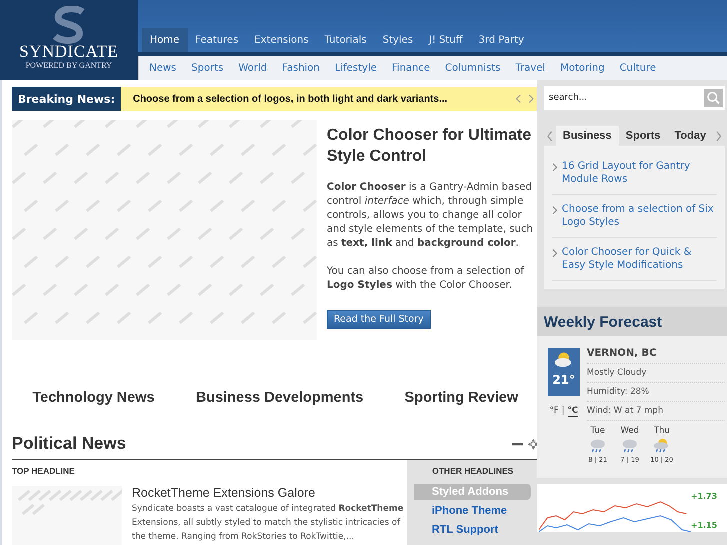 The image size is (727, 545). What do you see at coordinates (704, 496) in the screenshot?
I see `change-value: +1.73` at bounding box center [704, 496].